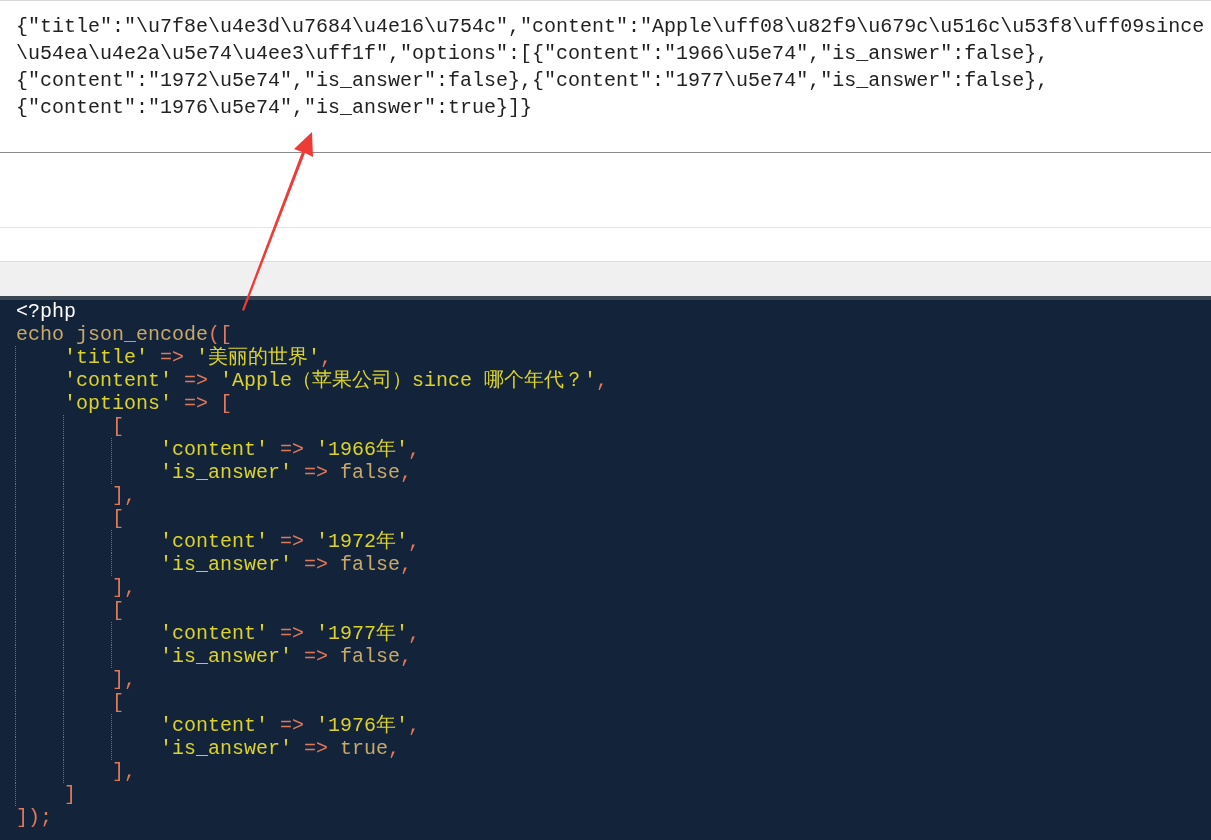  Describe the element at coordinates (290, 633) in the screenshot. I see `code-line: 'content' => '1977年',` at that location.